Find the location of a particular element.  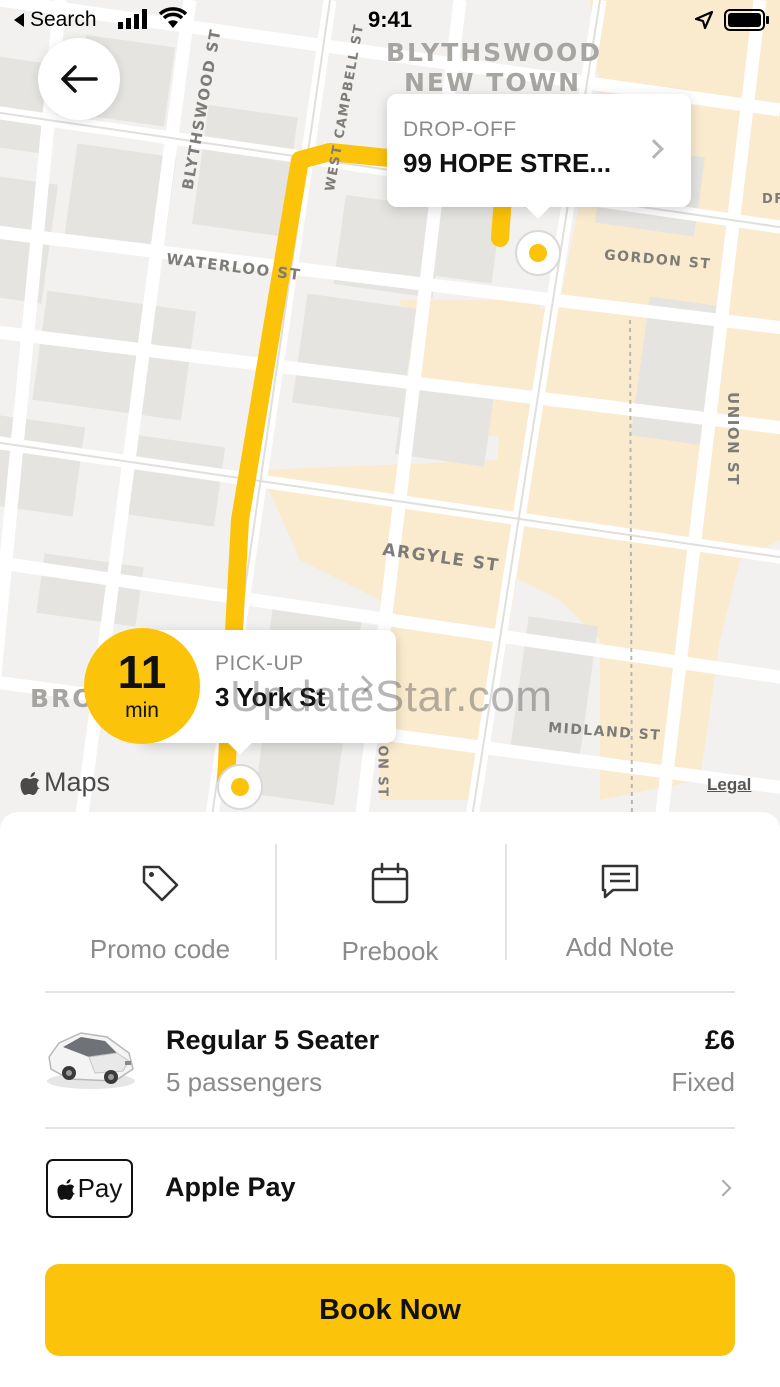

prebook-button: Prebook is located at coordinates (390, 905).